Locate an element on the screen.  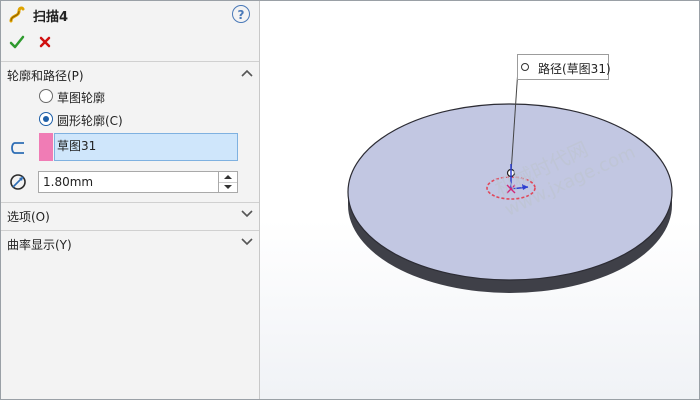
radio-circular-profile is located at coordinates (46, 119).